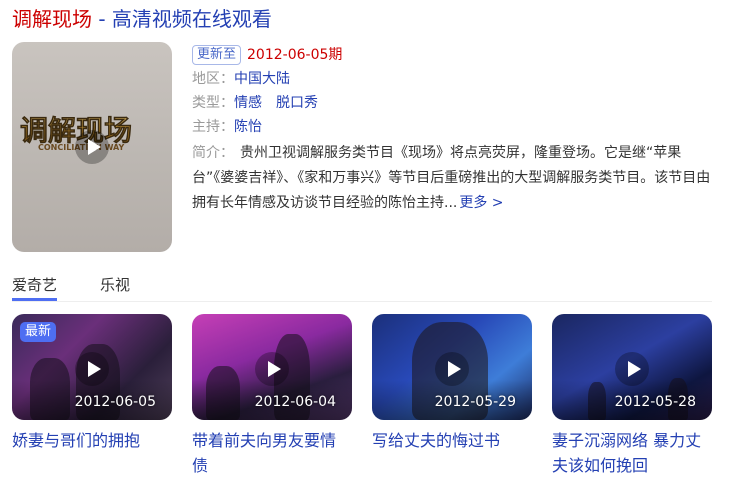 This screenshot has height=477, width=746. Describe the element at coordinates (295, 55) in the screenshot. I see `update-date: 2012-06-05期` at that location.